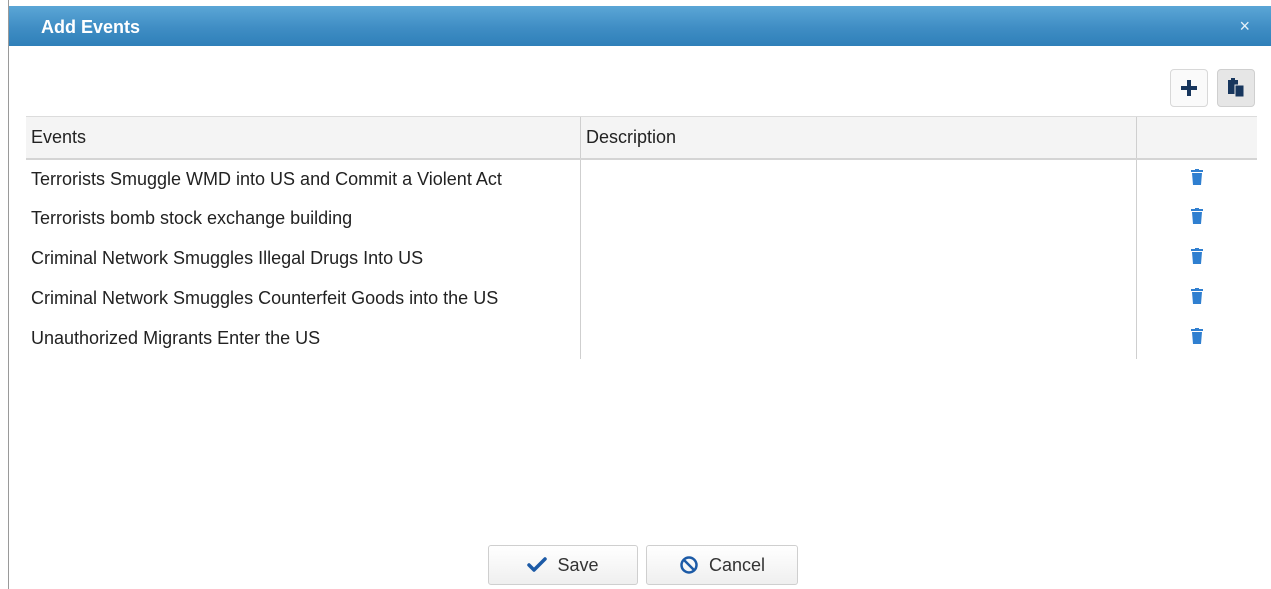 The height and width of the screenshot is (589, 1271). I want to click on dialog-title: Add Events, so click(91, 27).